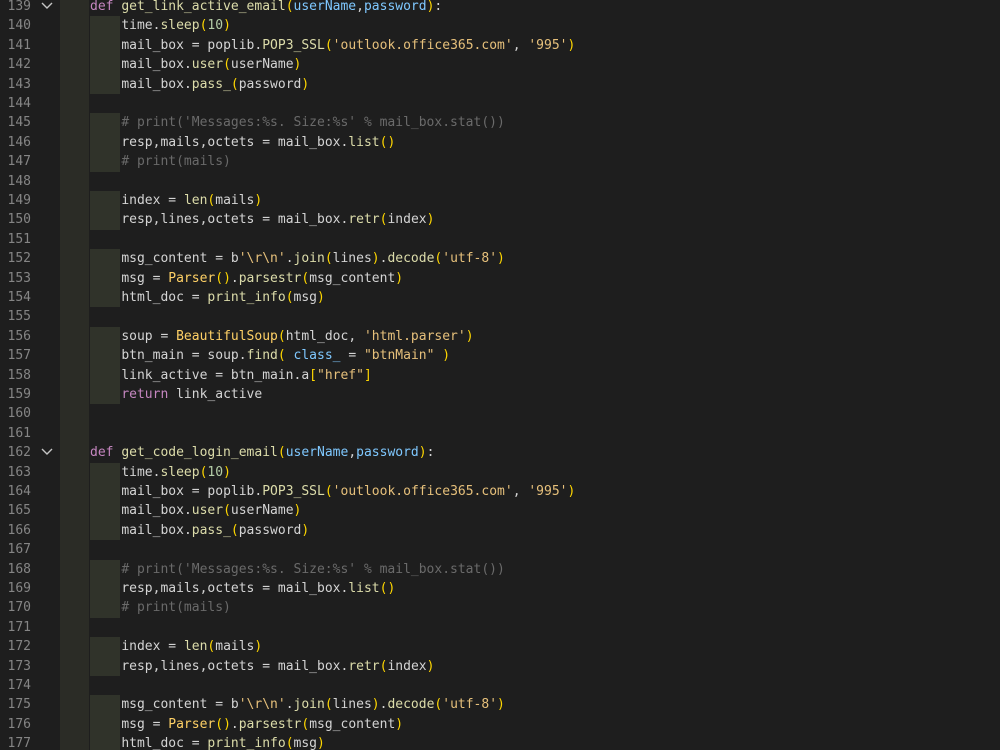 The image size is (1000, 750). Describe the element at coordinates (500, 433) in the screenshot. I see `code-line: 161` at that location.